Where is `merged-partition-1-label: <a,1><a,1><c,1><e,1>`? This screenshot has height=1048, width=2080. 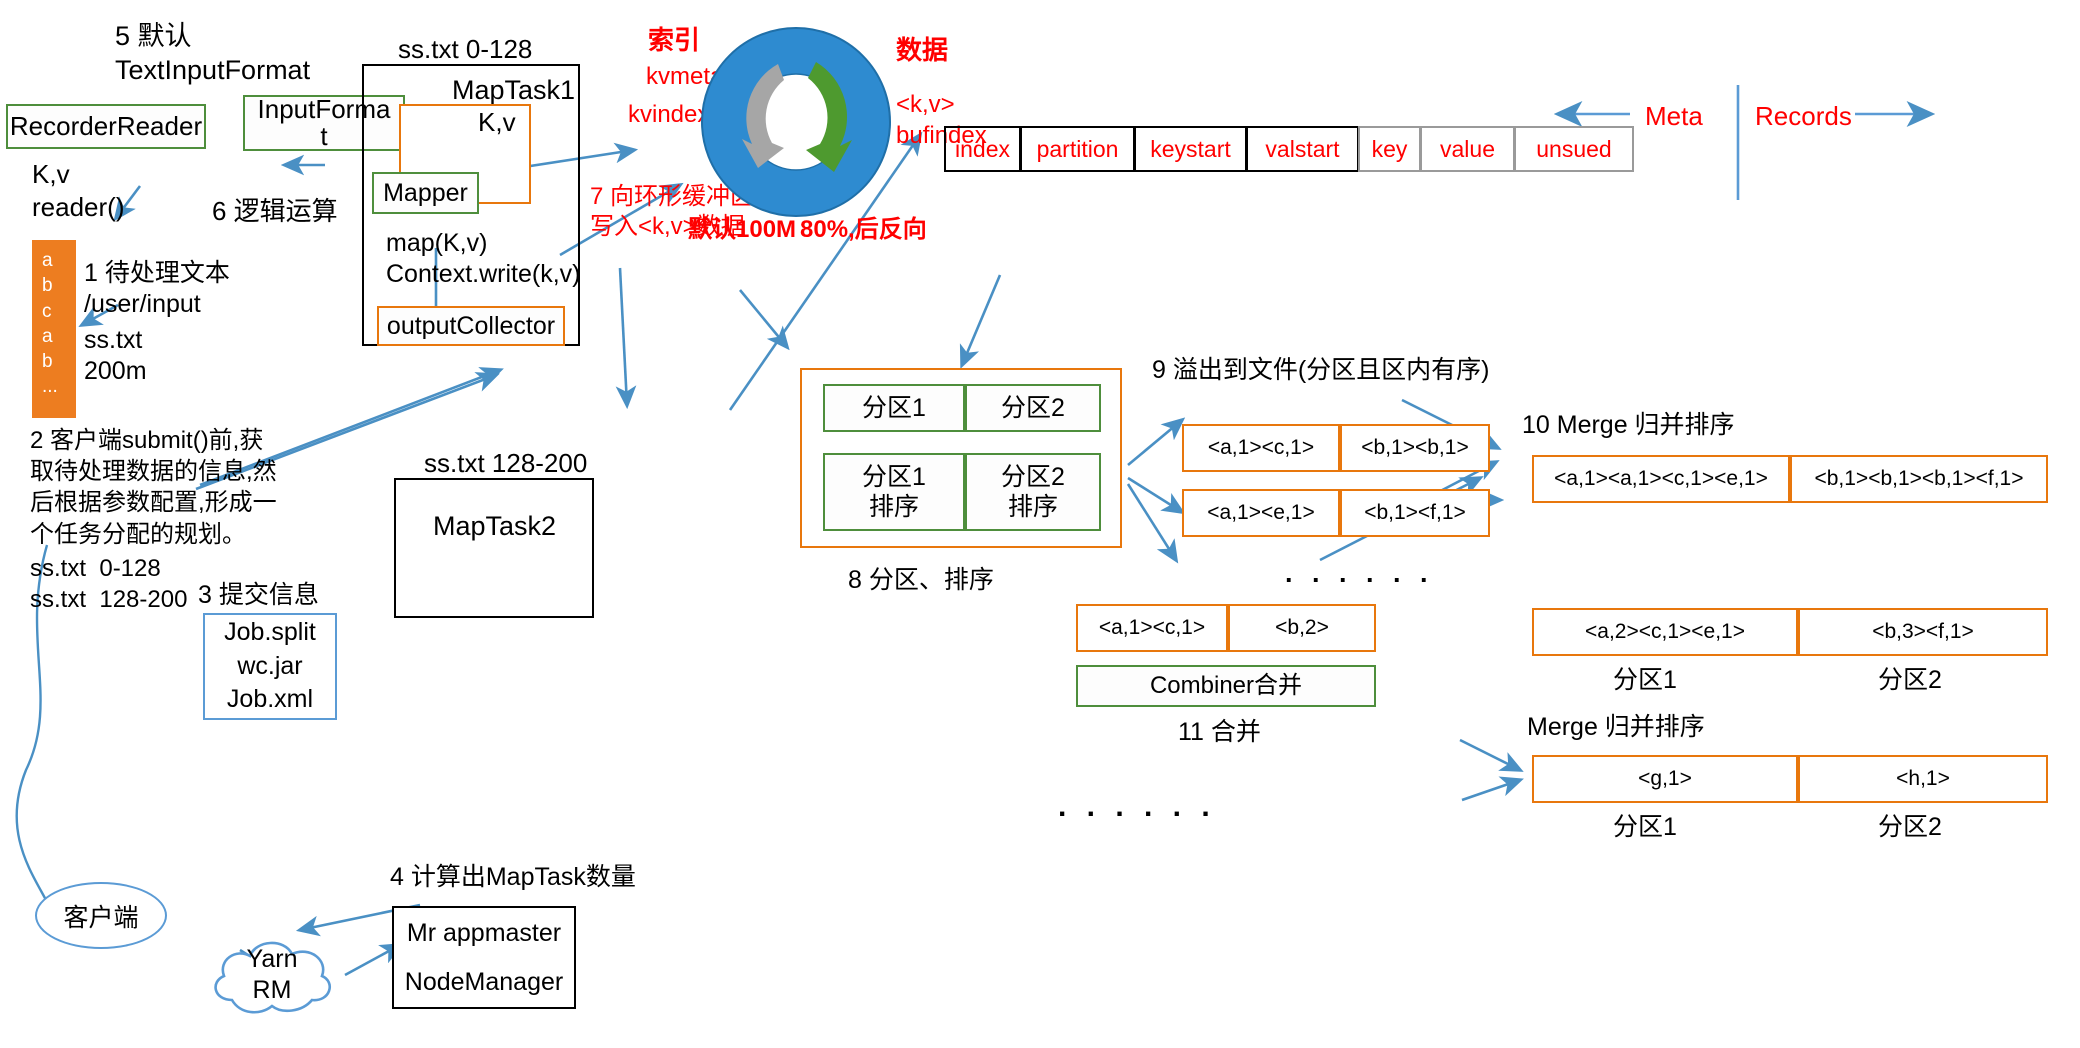 merged-partition-1-label: <a,1><a,1><c,1><e,1> is located at coordinates (1661, 478).